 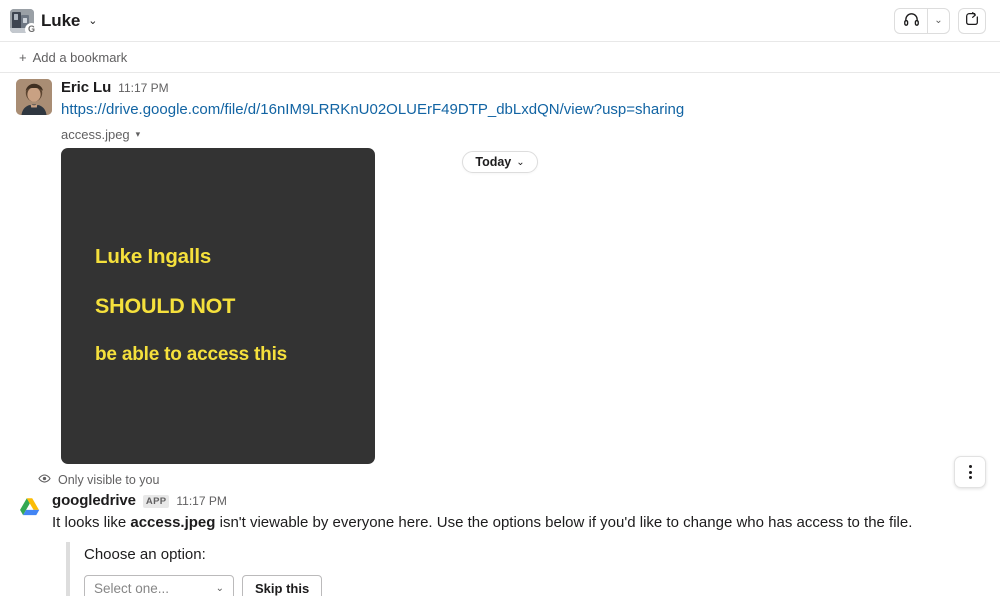 What do you see at coordinates (44, 480) in the screenshot?
I see `eye-icon` at bounding box center [44, 480].